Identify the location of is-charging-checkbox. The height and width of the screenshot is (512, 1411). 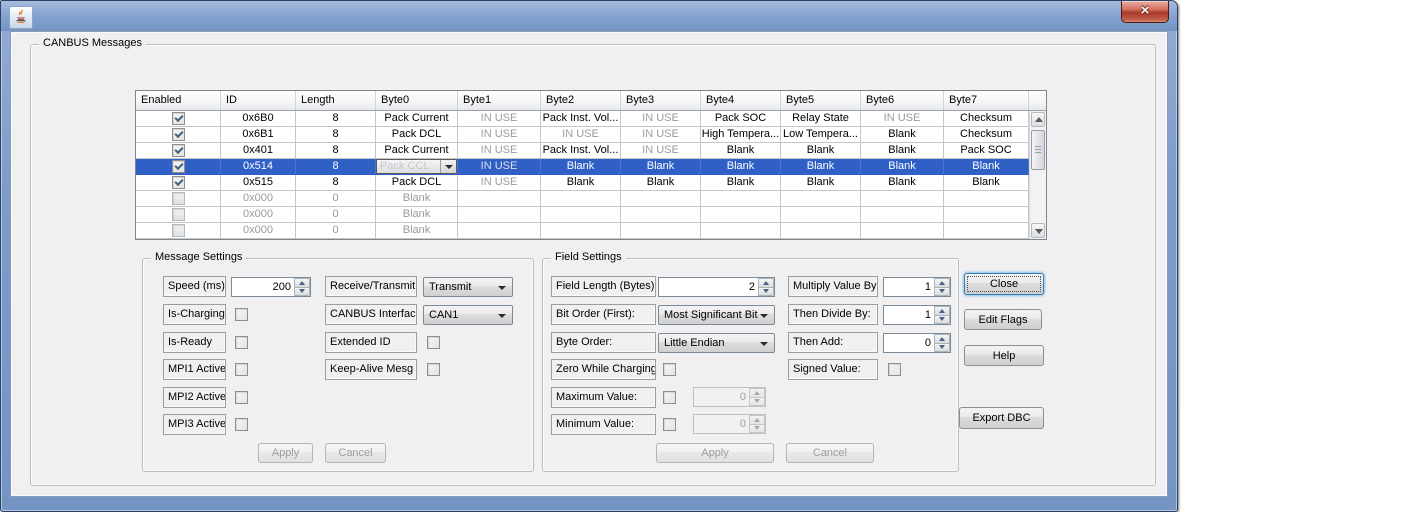
(241, 314).